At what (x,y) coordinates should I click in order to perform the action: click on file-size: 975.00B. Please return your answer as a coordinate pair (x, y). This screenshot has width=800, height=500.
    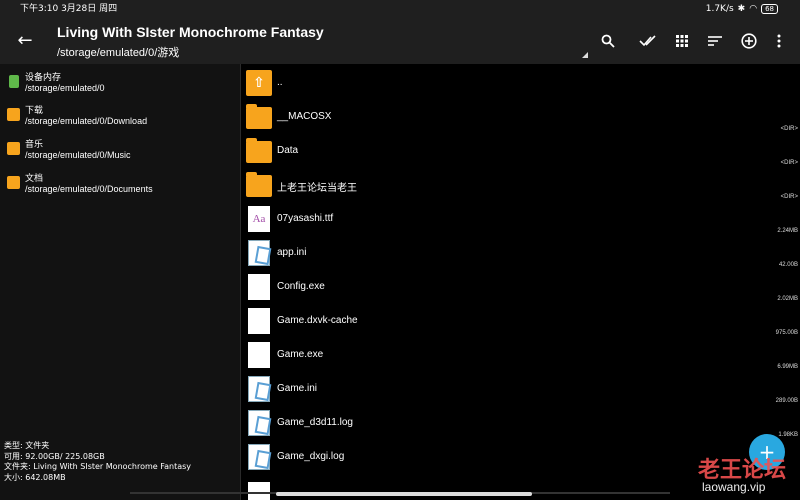
    Looking at the image, I should click on (786, 333).